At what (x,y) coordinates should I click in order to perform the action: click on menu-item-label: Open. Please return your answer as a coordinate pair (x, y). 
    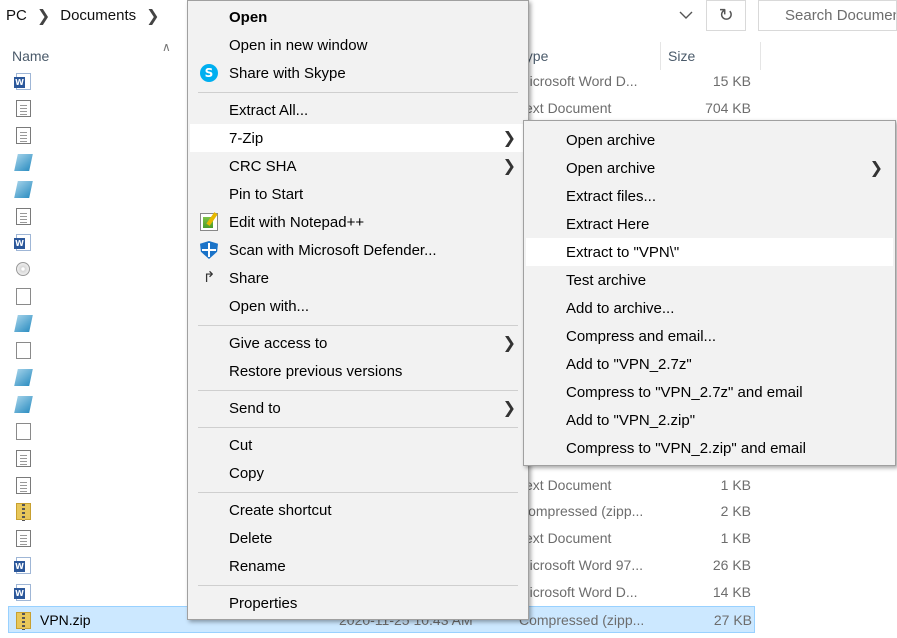
    Looking at the image, I should click on (248, 17).